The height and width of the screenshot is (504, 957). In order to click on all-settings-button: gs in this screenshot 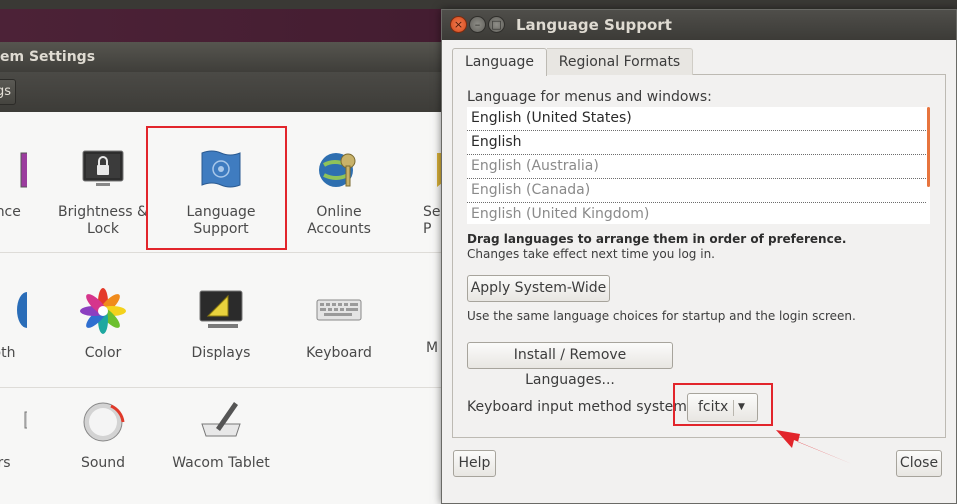, I will do `click(8, 92)`.